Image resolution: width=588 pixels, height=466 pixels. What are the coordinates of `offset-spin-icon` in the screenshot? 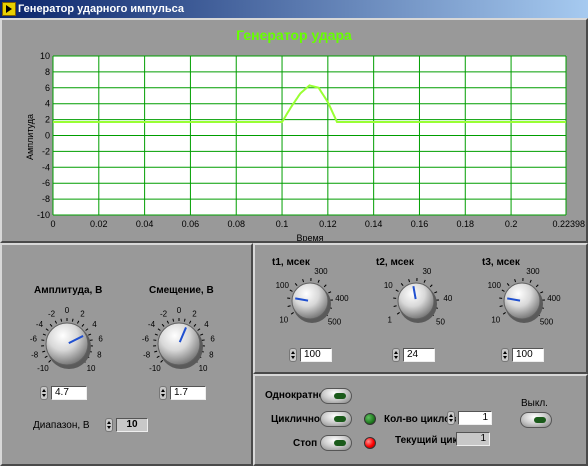 It's located at (163, 393).